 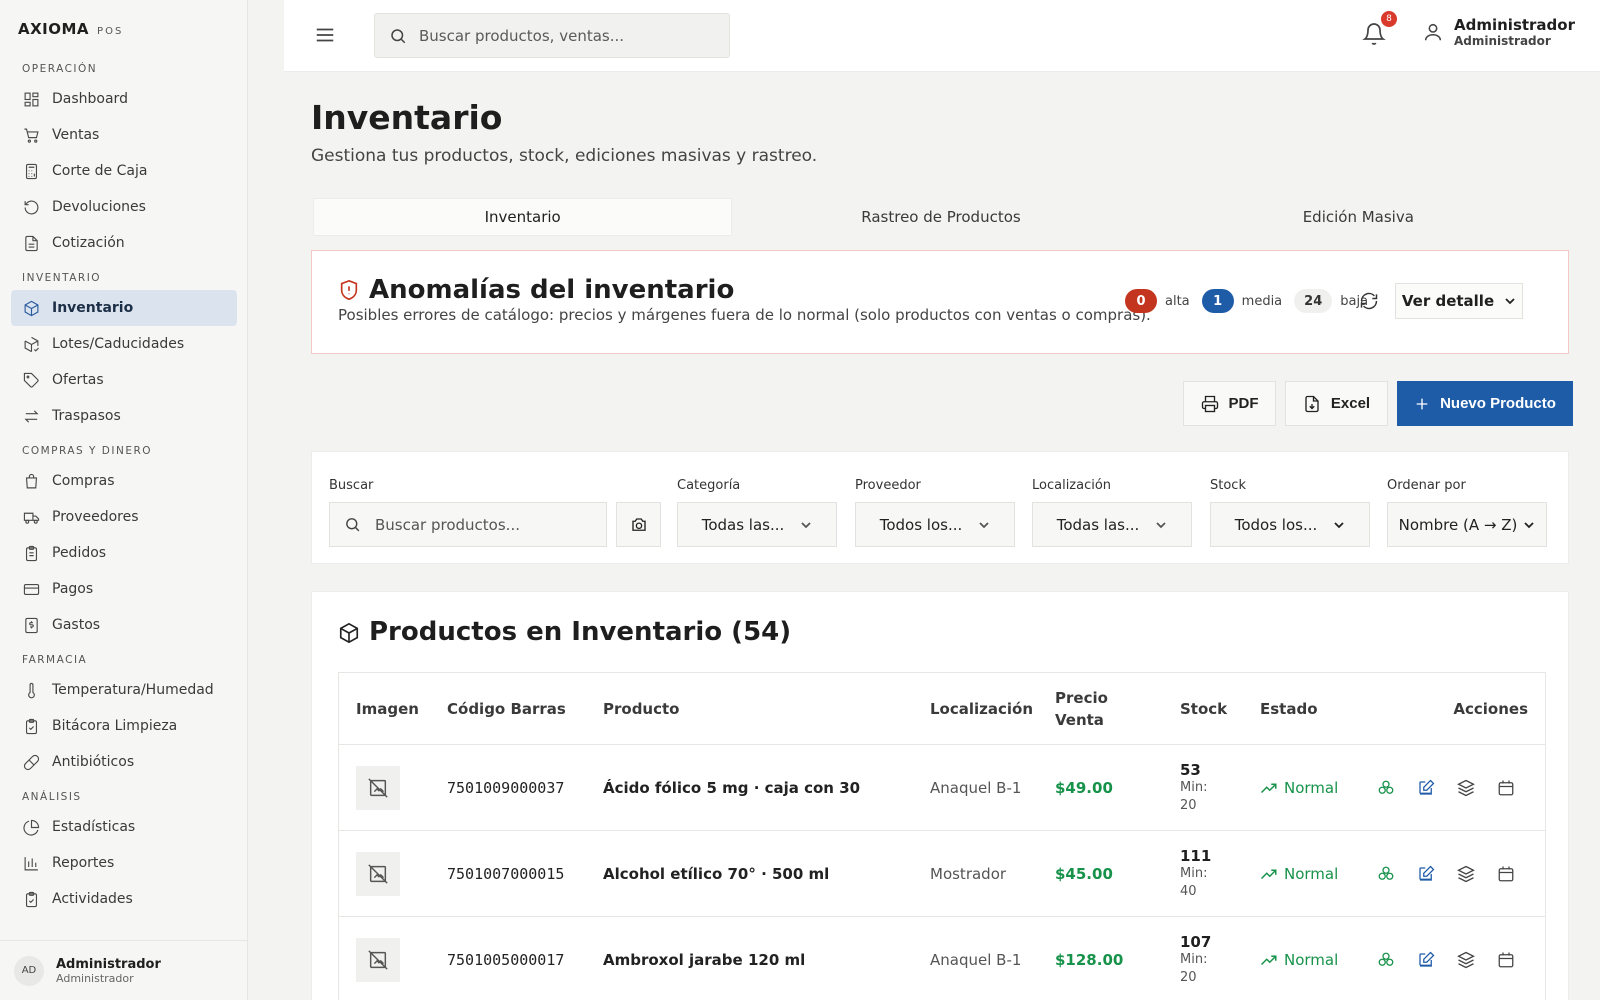 I want to click on new-product-label: Nuevo Producto, so click(x=1498, y=403).